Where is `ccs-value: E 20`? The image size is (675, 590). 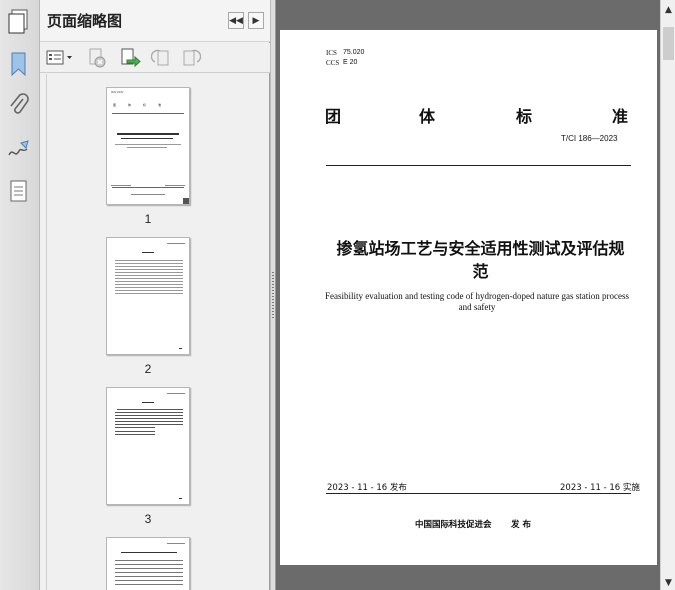 ccs-value: E 20 is located at coordinates (350, 62).